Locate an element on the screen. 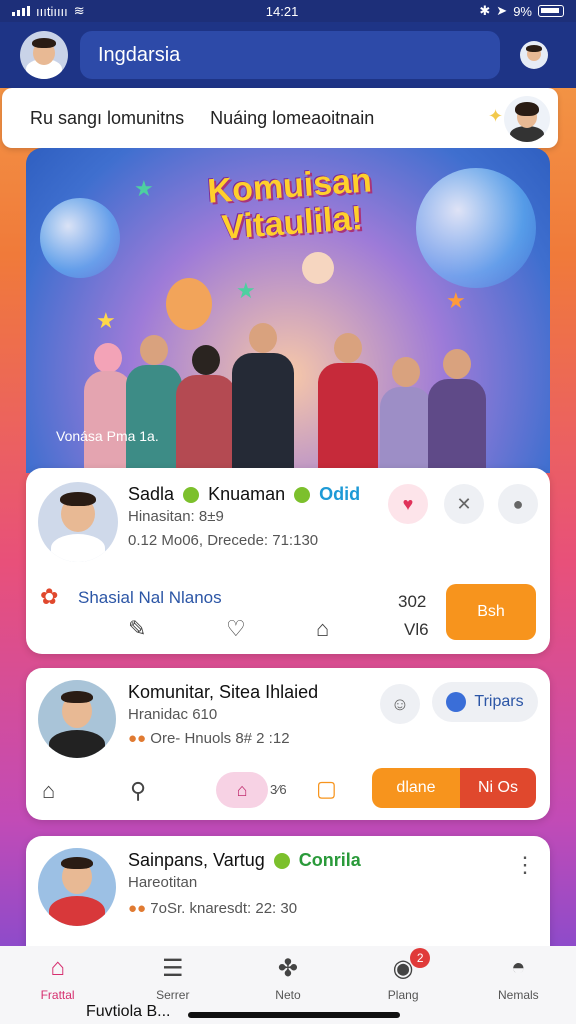 Image resolution: width=576 pixels, height=1024 pixels. chat-bubble-icon: ▢ is located at coordinates (326, 789).